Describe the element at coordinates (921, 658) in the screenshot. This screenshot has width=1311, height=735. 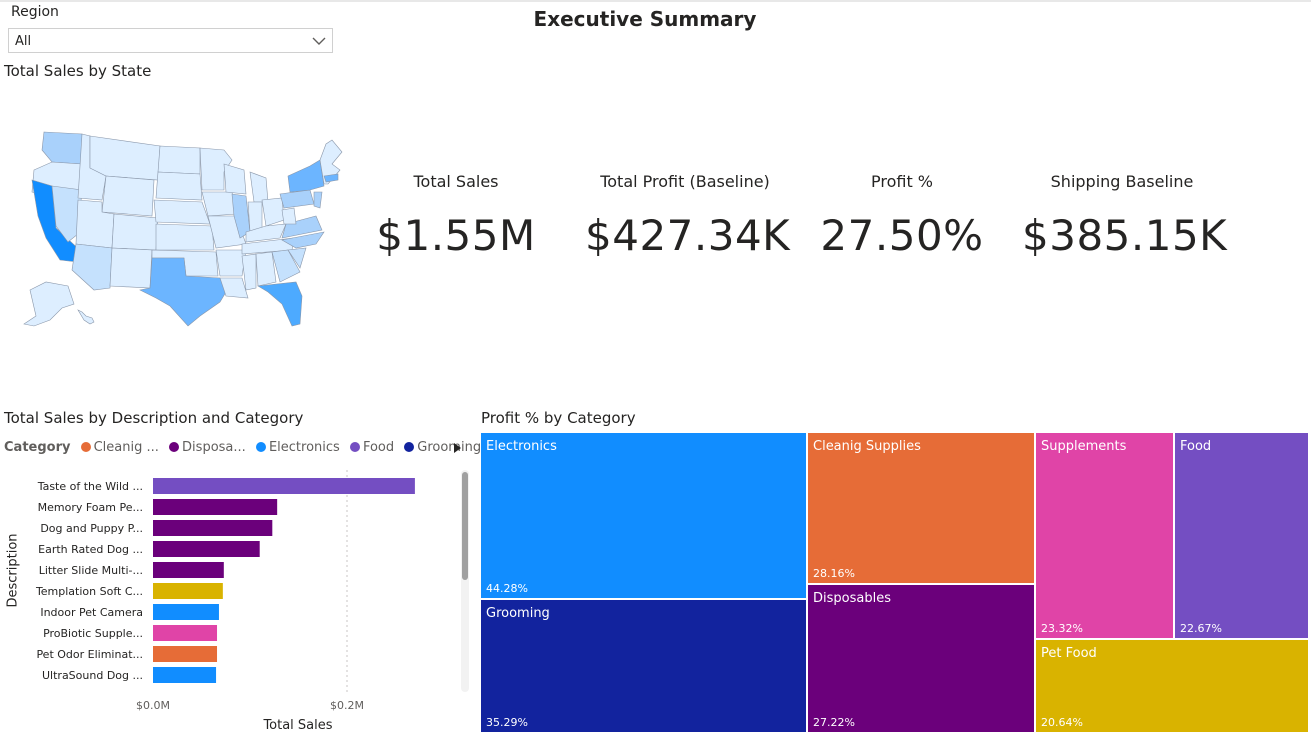
I see `treemap-tile: Disposables 27.22%` at that location.